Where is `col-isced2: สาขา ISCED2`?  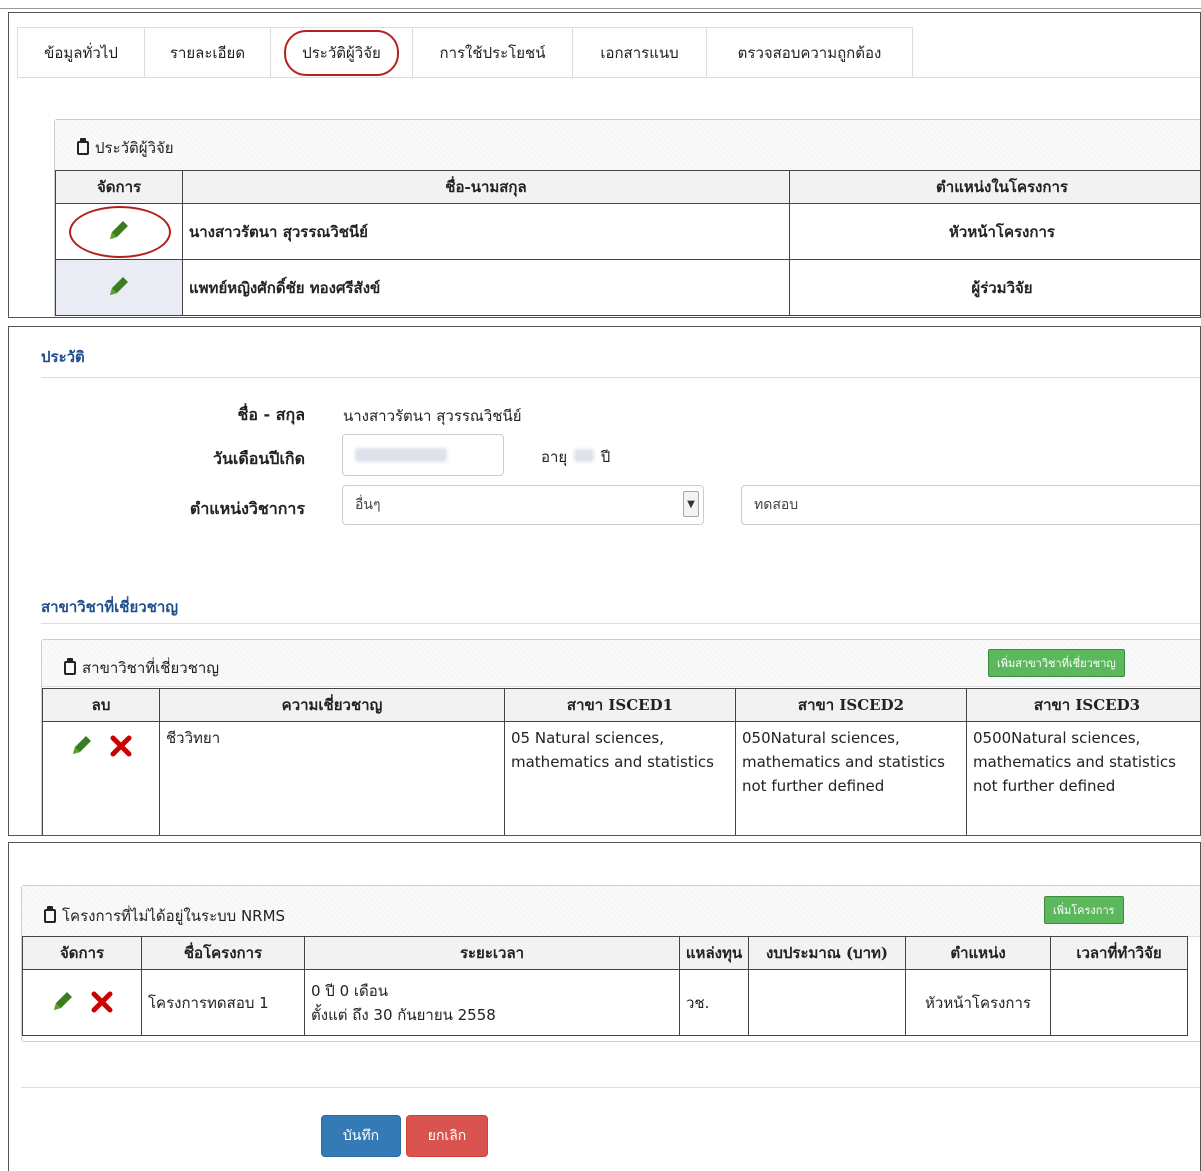
col-isced2: สาขา ISCED2 is located at coordinates (851, 705).